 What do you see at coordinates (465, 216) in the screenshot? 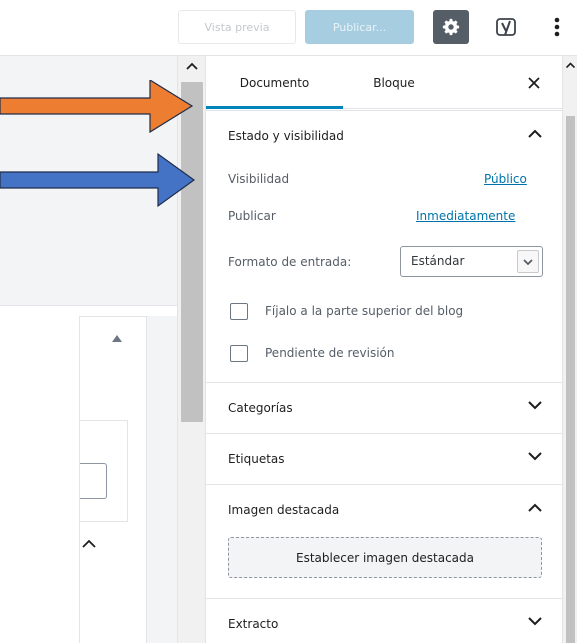
I see `publish-date-link: Inmediatamente` at bounding box center [465, 216].